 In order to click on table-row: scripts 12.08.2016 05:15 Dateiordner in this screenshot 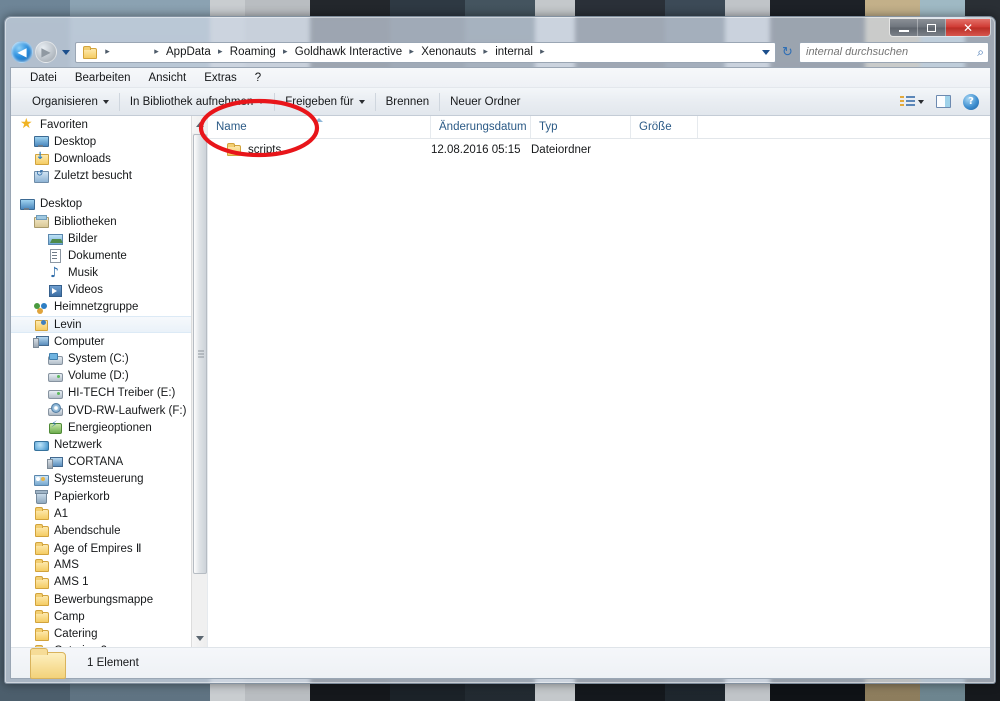, I will do `click(599, 149)`.